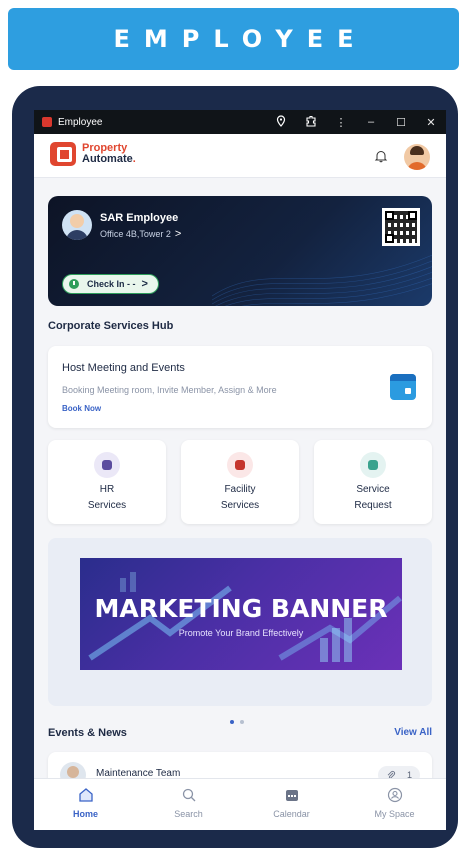 This screenshot has height=851, width=467. What do you see at coordinates (240, 156) in the screenshot?
I see `app-header: Property Automate.` at bounding box center [240, 156].